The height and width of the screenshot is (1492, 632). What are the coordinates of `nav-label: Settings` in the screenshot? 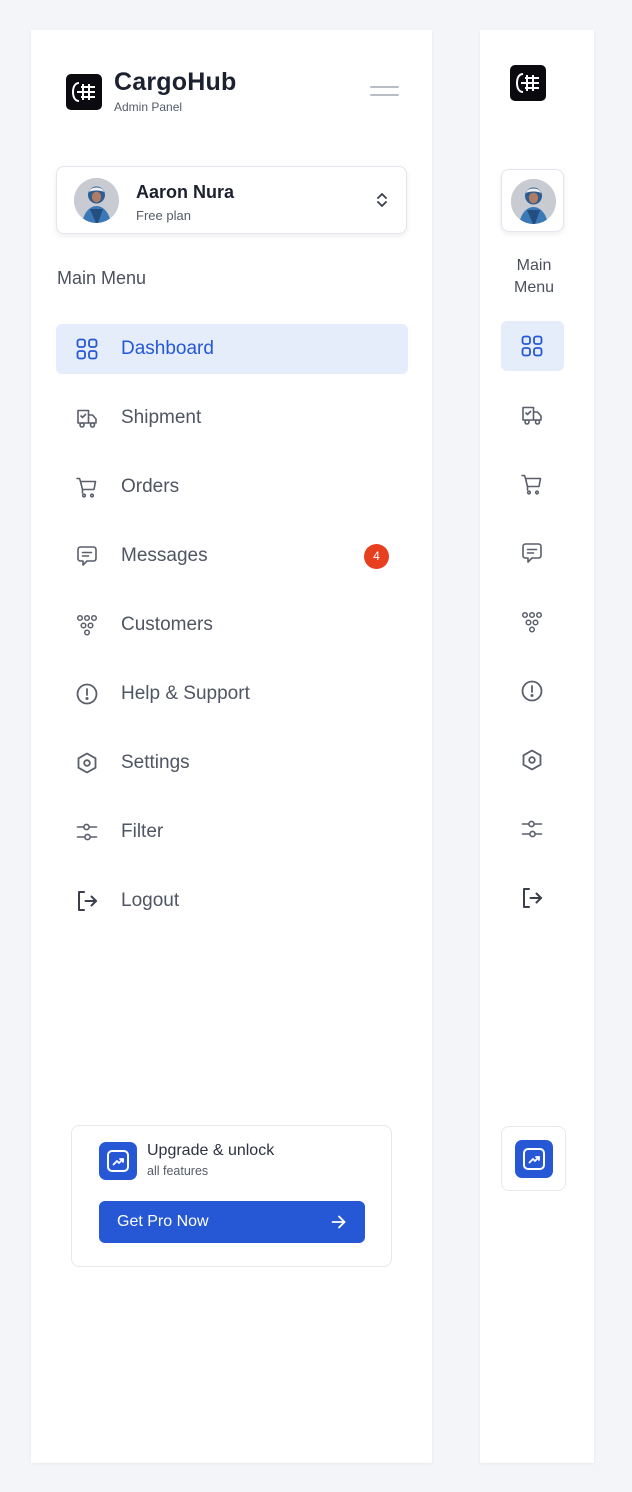 It's located at (155, 762).